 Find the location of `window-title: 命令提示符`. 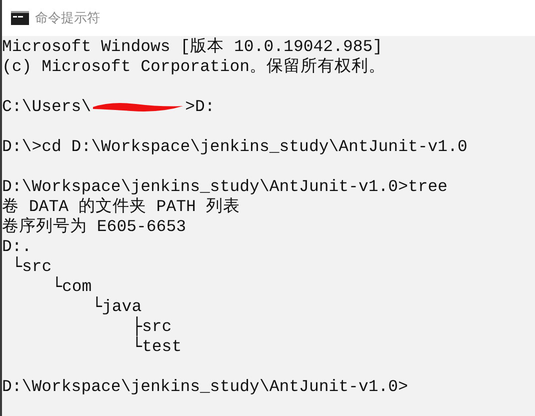

window-title: 命令提示符 is located at coordinates (67, 18).